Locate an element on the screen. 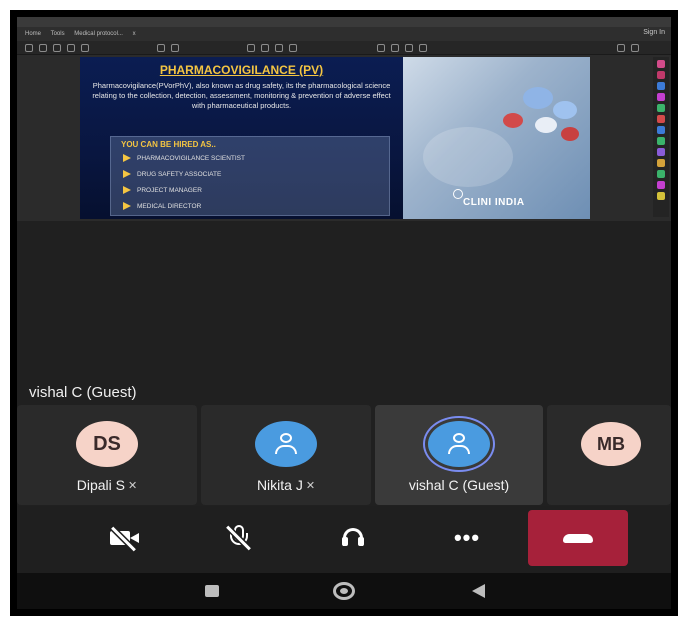 The height and width of the screenshot is (626, 688). hang-up-button is located at coordinates (578, 538).